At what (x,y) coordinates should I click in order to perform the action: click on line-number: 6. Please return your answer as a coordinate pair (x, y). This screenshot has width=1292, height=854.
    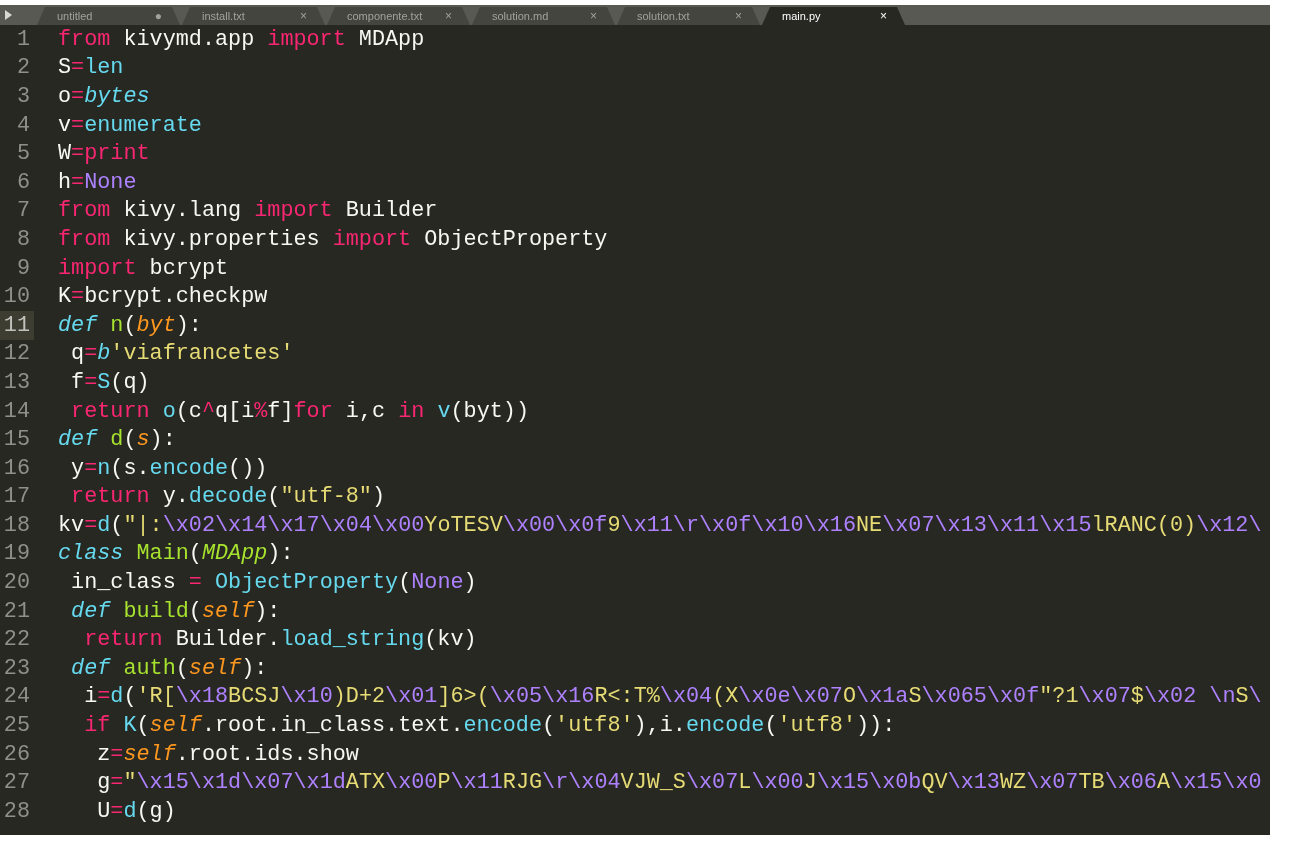
    Looking at the image, I should click on (23, 182).